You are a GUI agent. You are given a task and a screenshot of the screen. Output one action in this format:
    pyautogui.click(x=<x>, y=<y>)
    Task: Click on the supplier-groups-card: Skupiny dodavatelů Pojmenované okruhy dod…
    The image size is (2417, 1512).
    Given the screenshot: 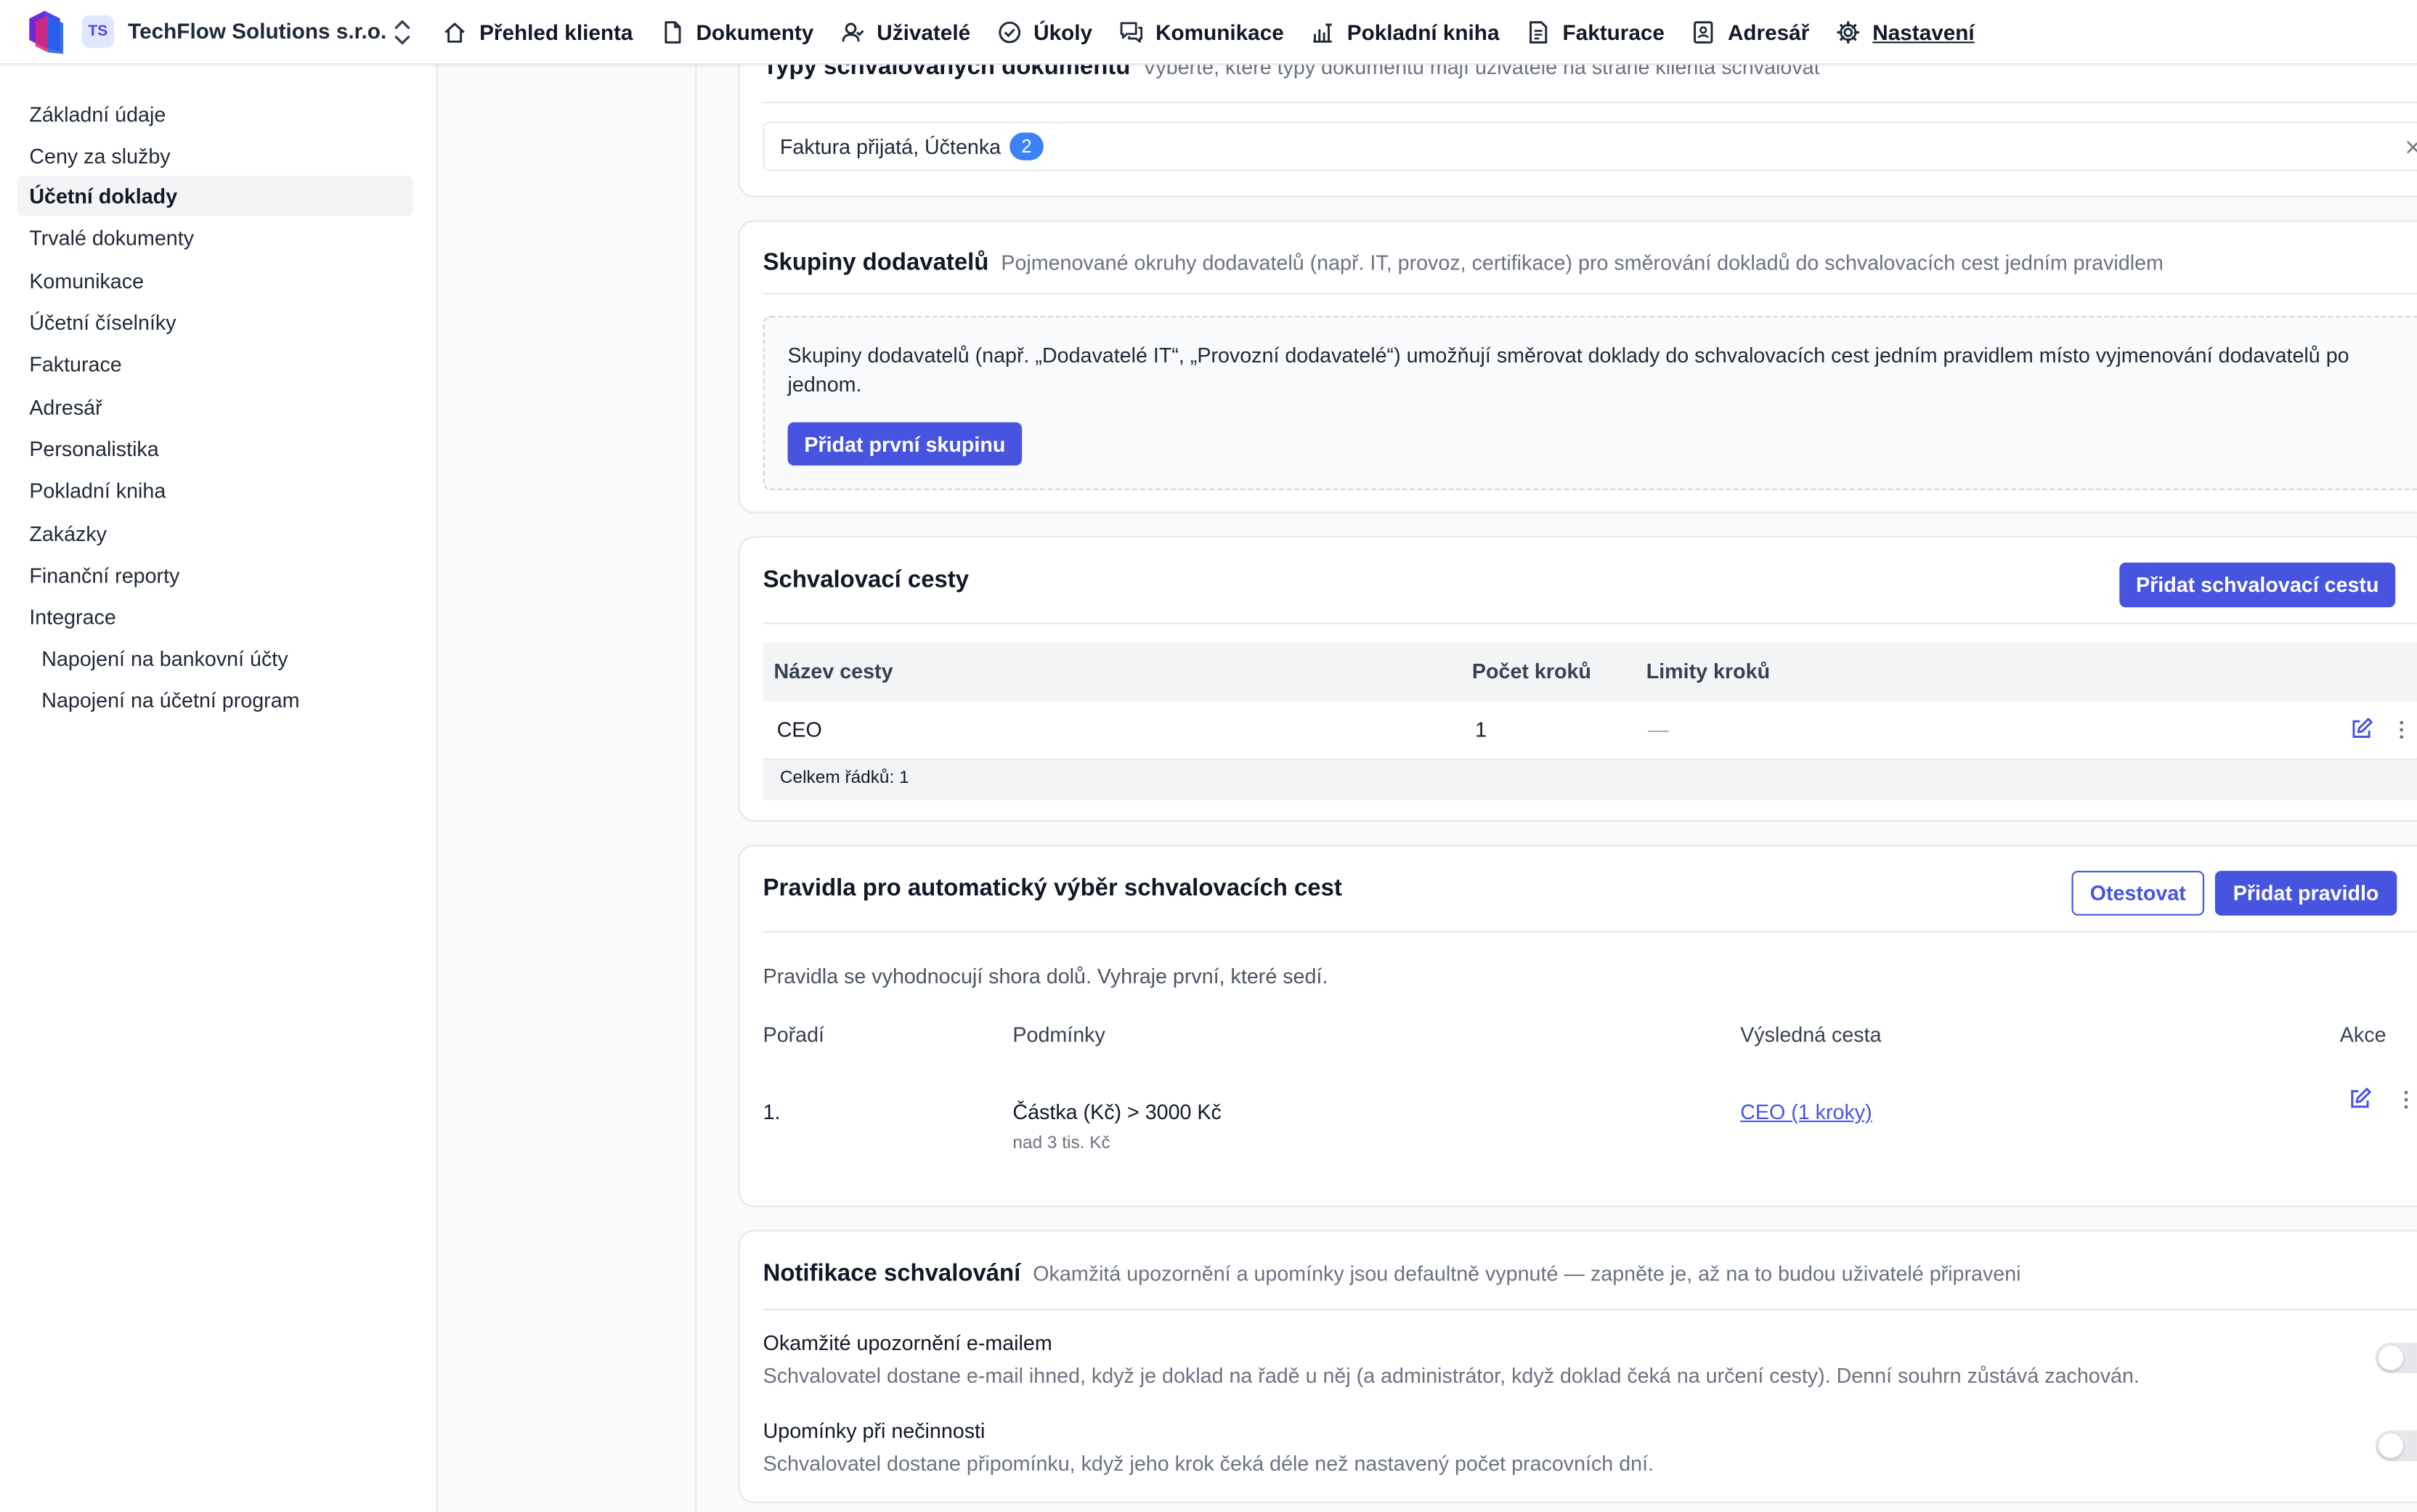 What is the action you would take?
    pyautogui.click(x=1577, y=366)
    